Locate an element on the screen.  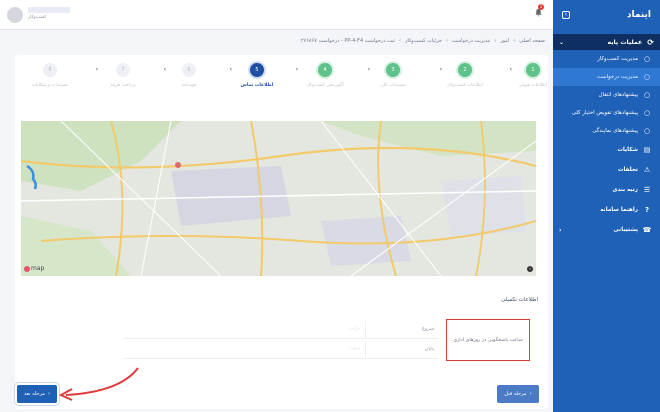
step-circle: 8 is located at coordinates (50, 70).